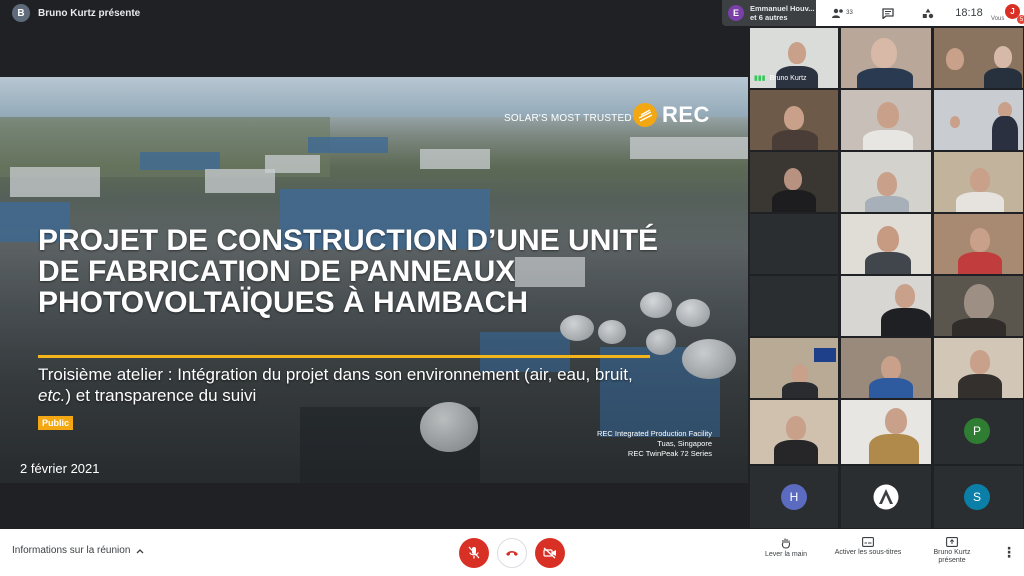  What do you see at coordinates (969, 13) in the screenshot?
I see `clock: 18:18` at bounding box center [969, 13].